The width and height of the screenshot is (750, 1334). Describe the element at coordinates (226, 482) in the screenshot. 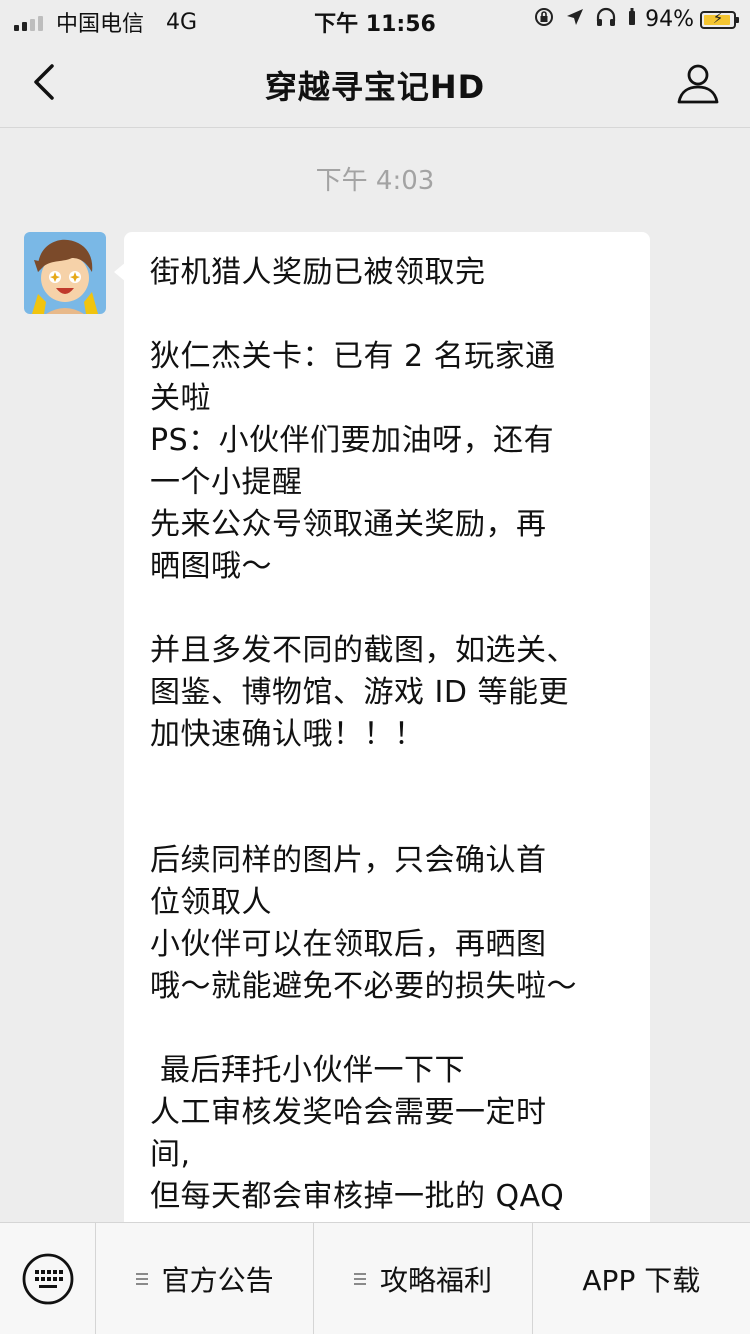

I see `message-line: 一个小提醒` at that location.